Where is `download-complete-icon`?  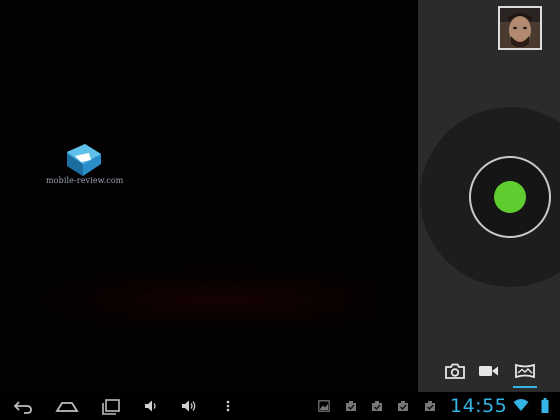 download-complete-icon is located at coordinates (351, 406).